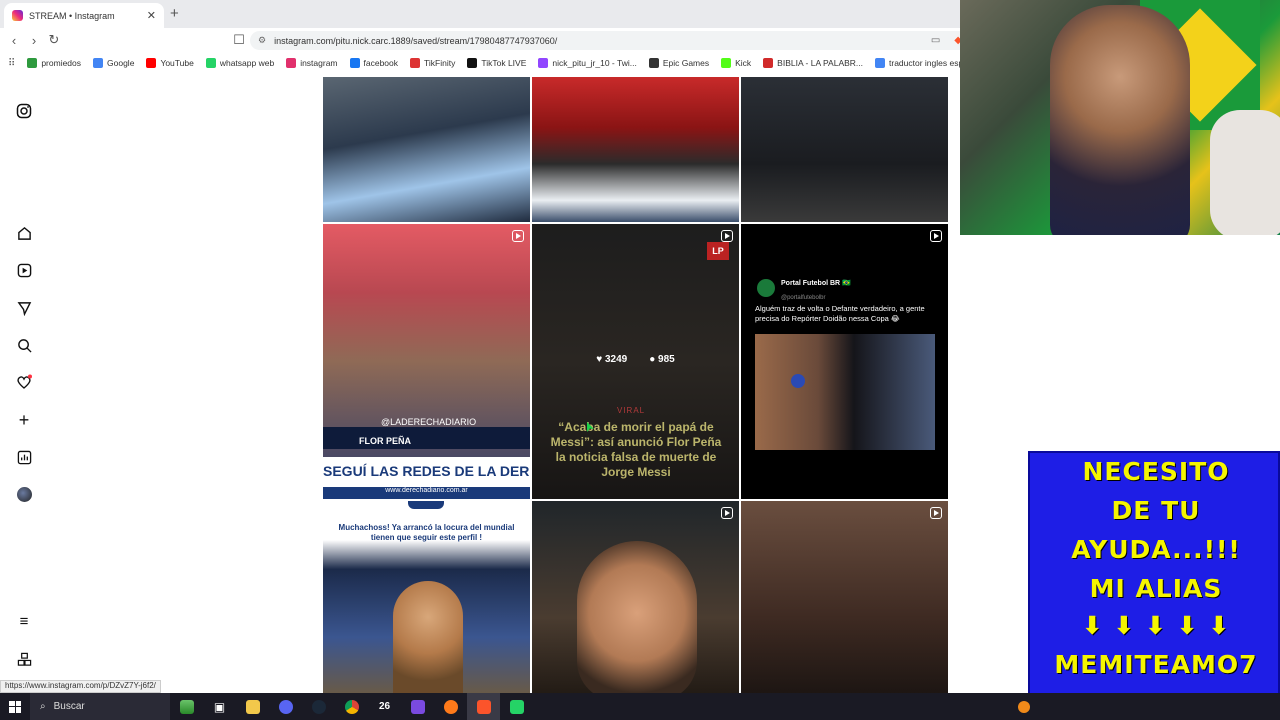 The image size is (1280, 720). I want to click on comments-count-group: ● 985, so click(662, 359).